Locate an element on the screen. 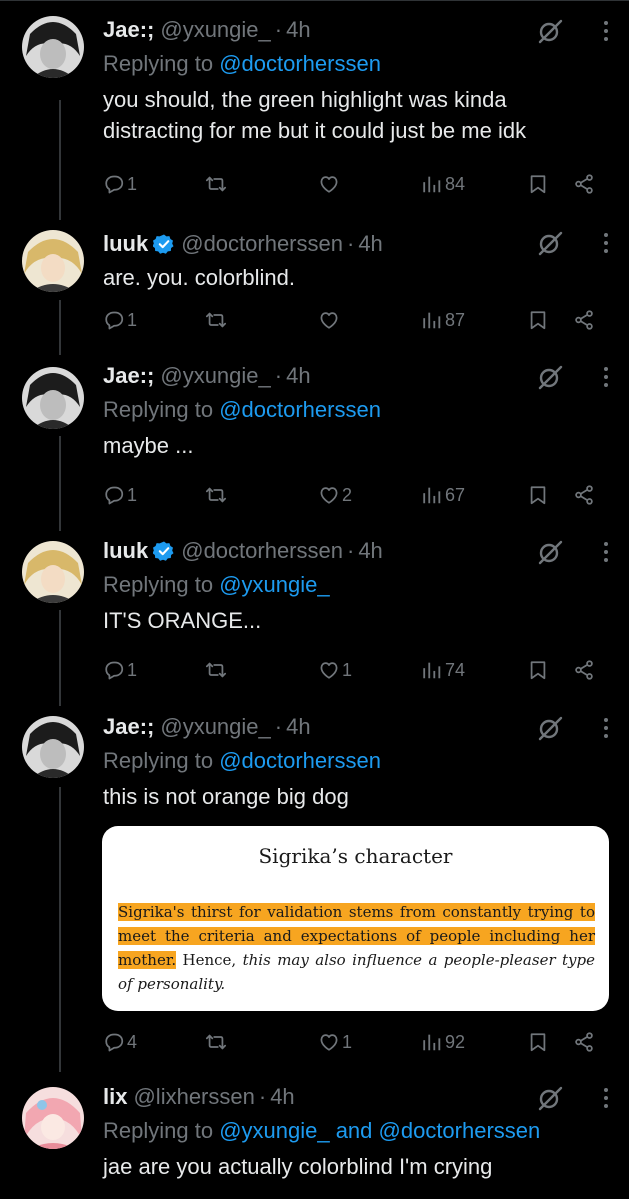 The image size is (629, 1199). replying-to: Replying to @doctorherssen is located at coordinates (356, 64).